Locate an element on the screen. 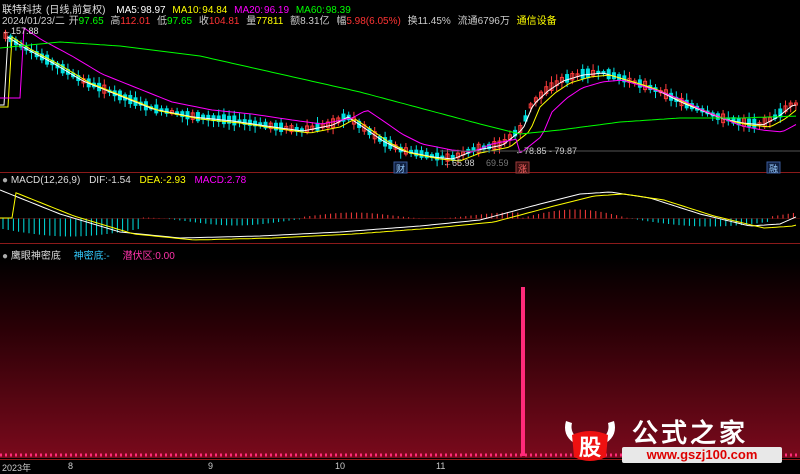  x-axis-month: 11 is located at coordinates (441, 466).